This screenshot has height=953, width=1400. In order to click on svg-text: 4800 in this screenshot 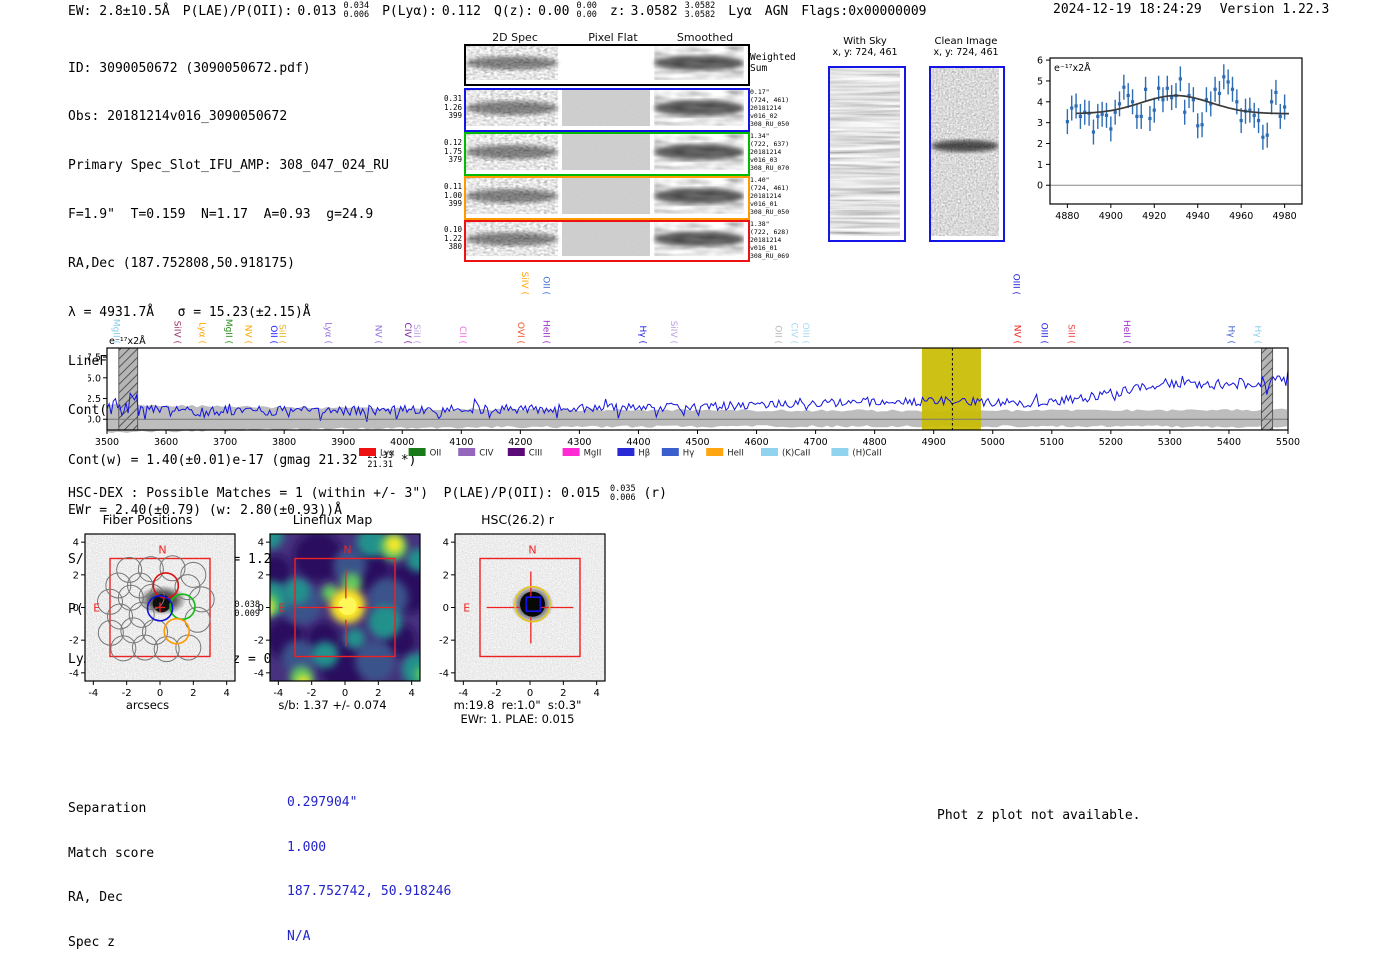, I will do `click(875, 442)`.